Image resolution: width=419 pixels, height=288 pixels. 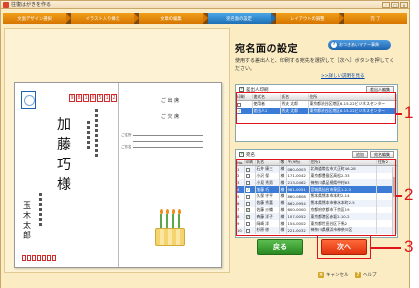 I want to click on reply-fill-lines: ご住所 ご芳名, so click(x=162, y=143).